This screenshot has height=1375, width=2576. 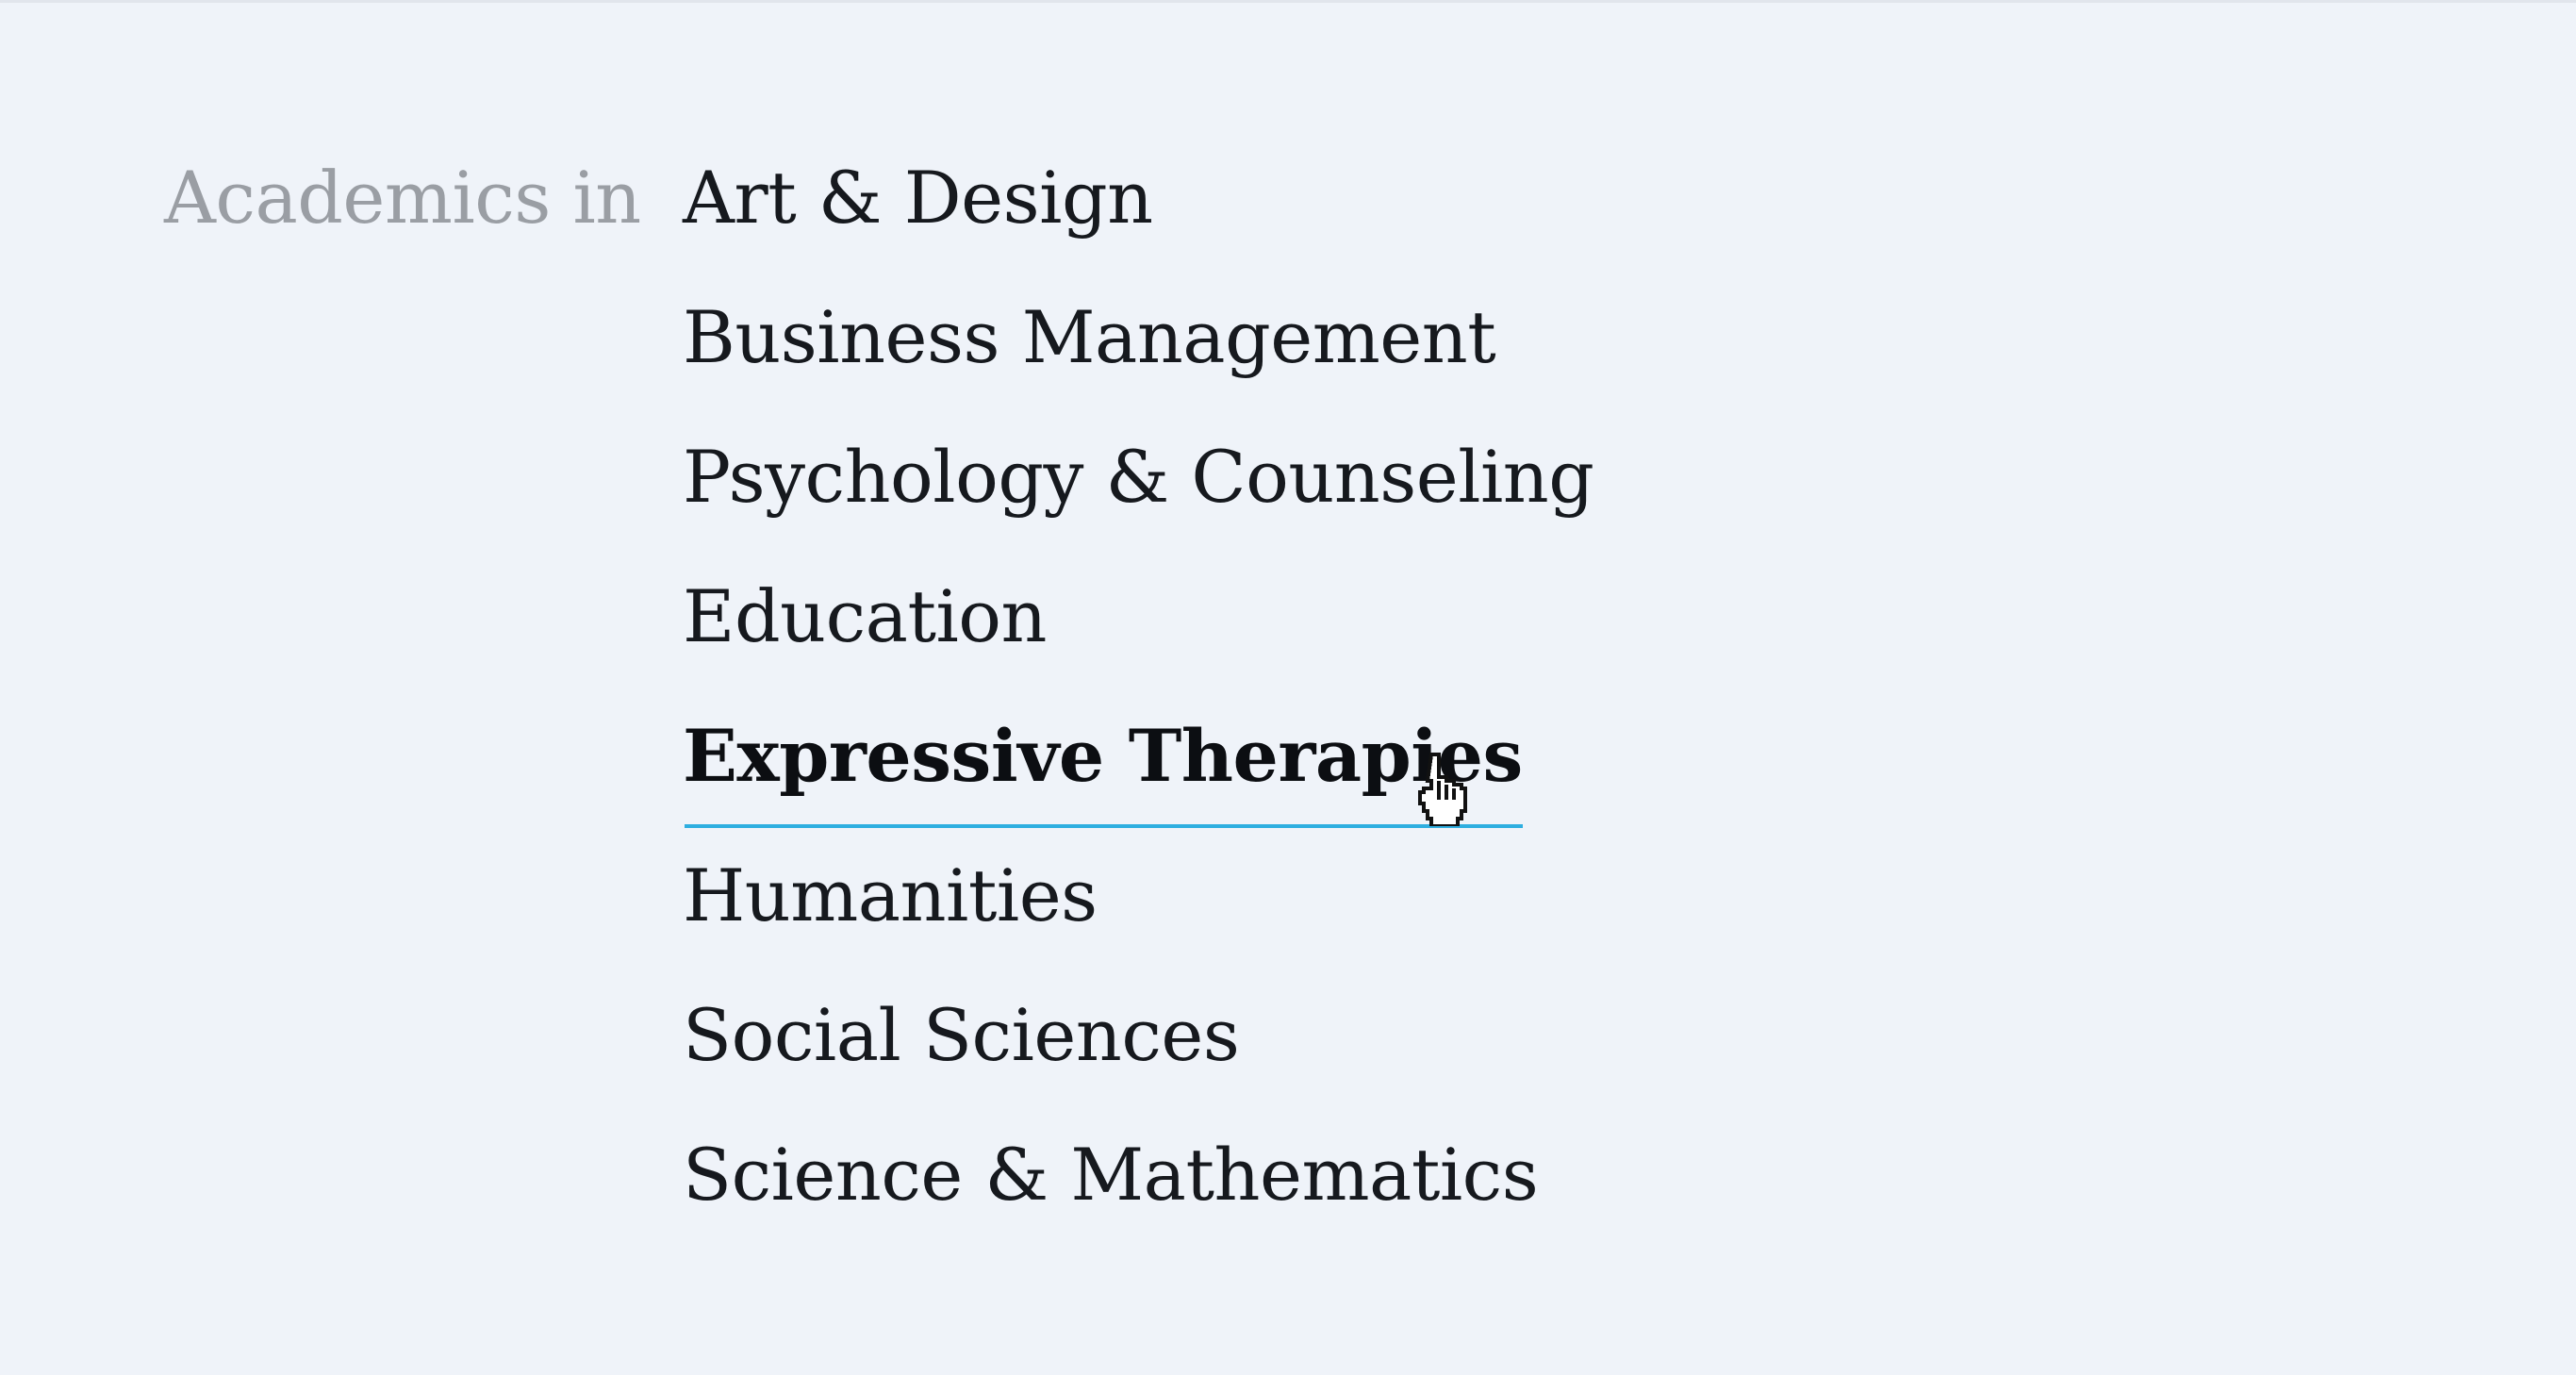 I want to click on subject-link-education: Education, so click(x=865, y=616).